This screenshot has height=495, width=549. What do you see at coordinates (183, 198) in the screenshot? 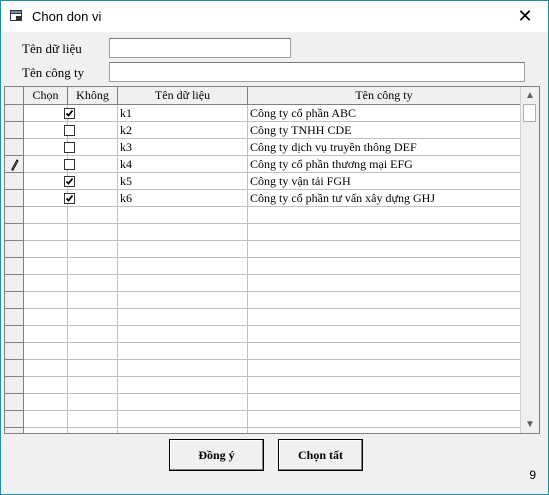
I see `ten-du-lieu-cell: k6` at bounding box center [183, 198].